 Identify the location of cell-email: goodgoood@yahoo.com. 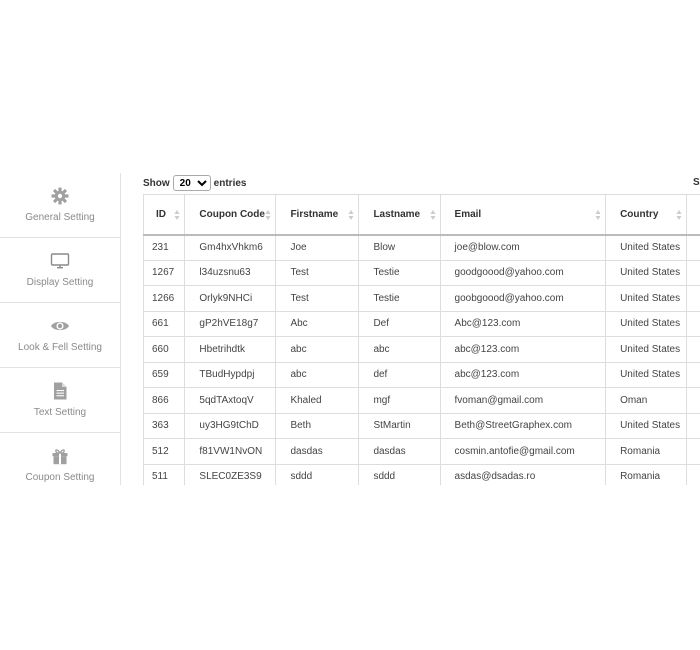
(523, 272).